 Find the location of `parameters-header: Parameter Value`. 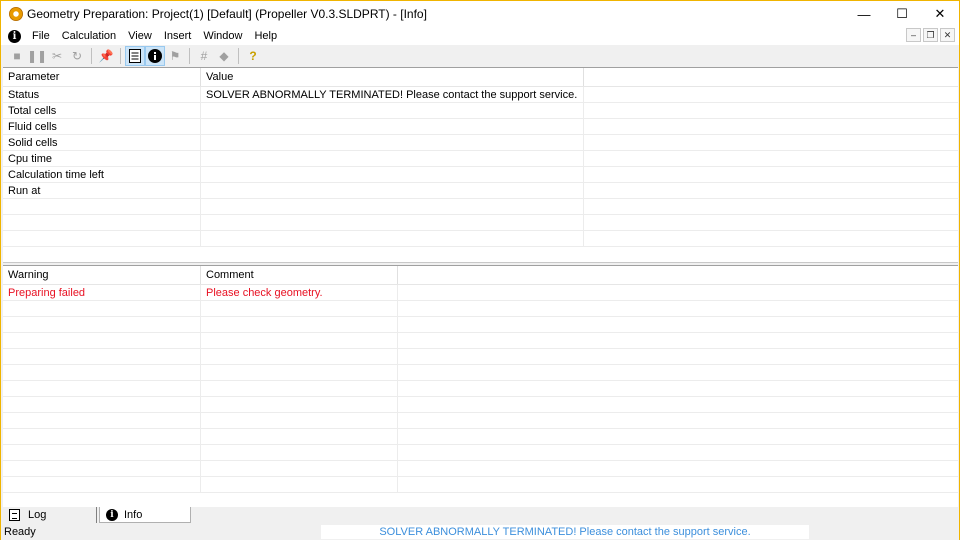

parameters-header: Parameter Value is located at coordinates (480, 77).